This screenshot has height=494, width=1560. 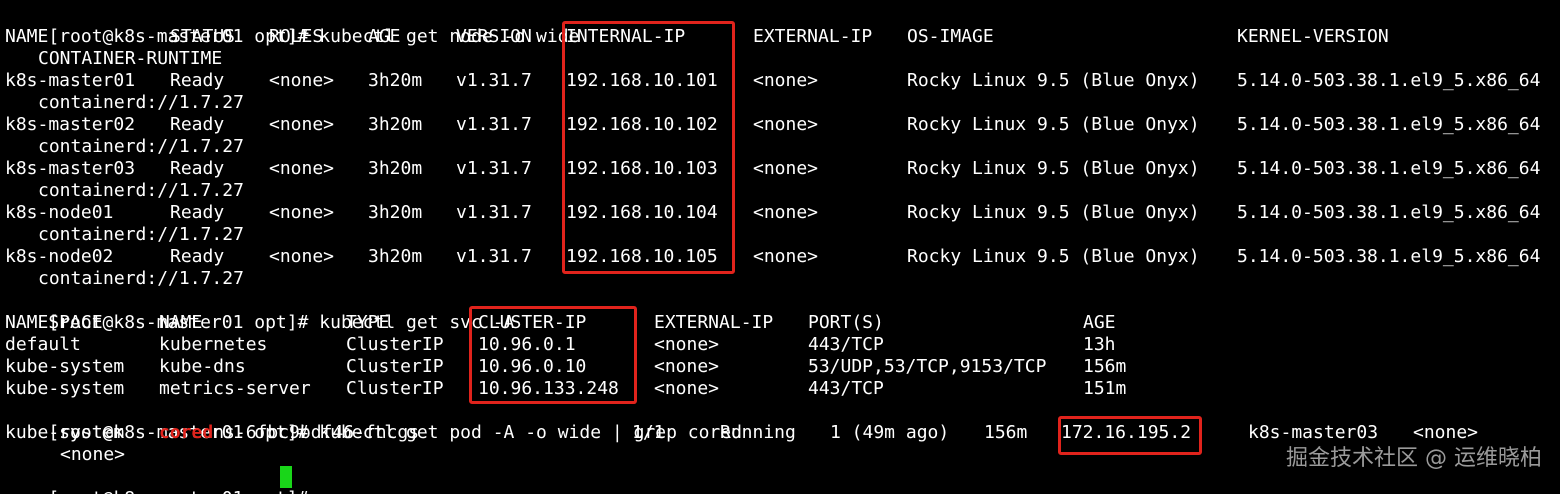 I want to click on column-header: NAMESPACE, so click(x=54, y=322).